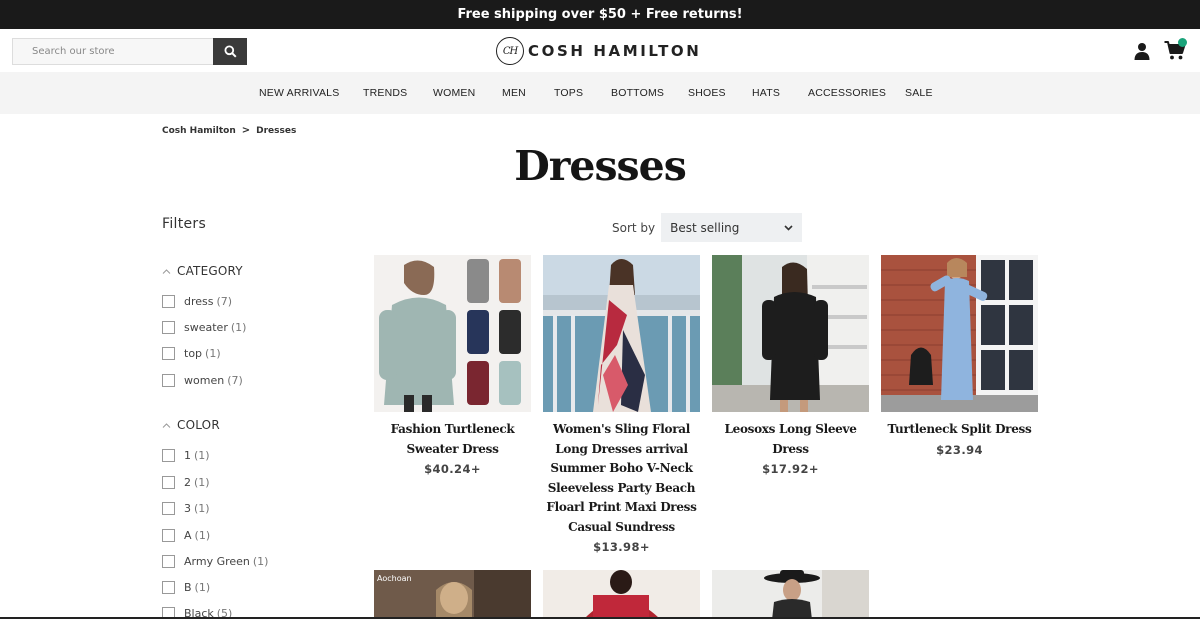 This screenshot has width=1200, height=619. I want to click on product-price: $13.98+, so click(621, 547).